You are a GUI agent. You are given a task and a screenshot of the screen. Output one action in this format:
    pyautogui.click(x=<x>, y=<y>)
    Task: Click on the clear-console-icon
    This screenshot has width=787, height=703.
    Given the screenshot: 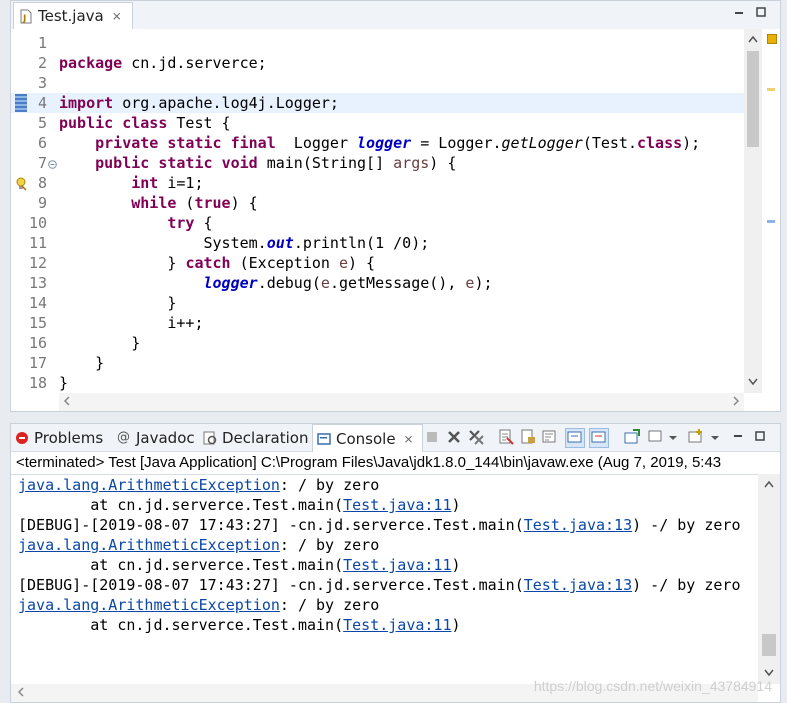 What is the action you would take?
    pyautogui.click(x=506, y=437)
    